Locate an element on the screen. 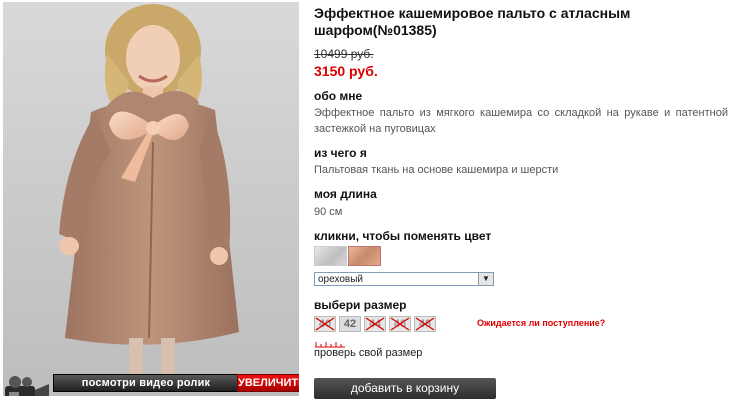  material-heading: из чего я is located at coordinates (340, 153).